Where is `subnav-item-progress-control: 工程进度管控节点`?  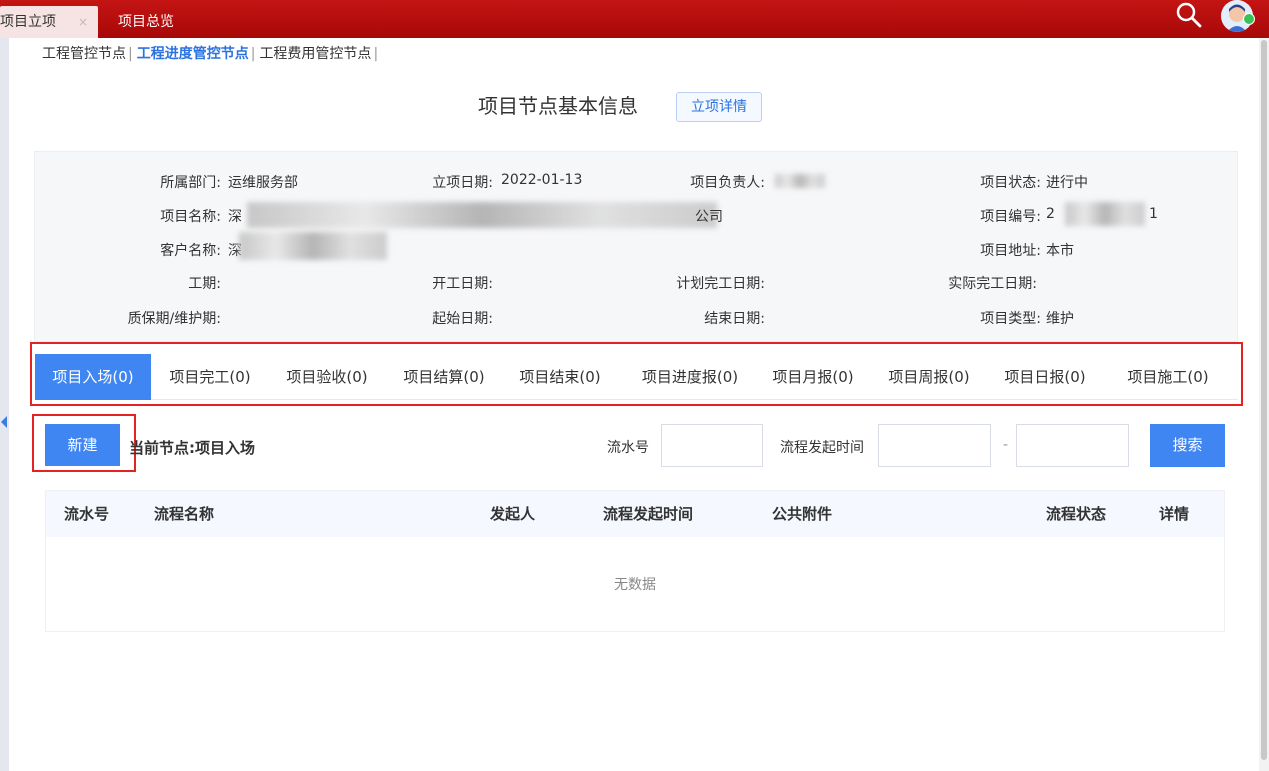 subnav-item-progress-control: 工程进度管控节点 is located at coordinates (193, 54).